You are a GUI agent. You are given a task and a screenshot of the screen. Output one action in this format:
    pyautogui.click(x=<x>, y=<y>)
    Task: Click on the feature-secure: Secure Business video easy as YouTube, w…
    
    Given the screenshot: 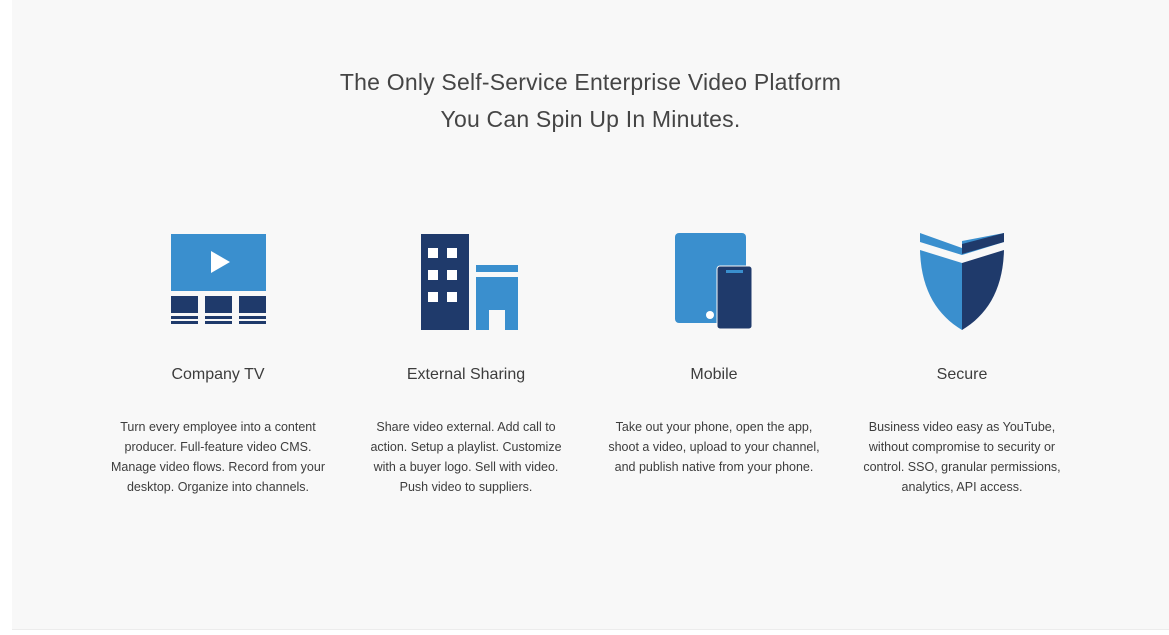 What is the action you would take?
    pyautogui.click(x=962, y=363)
    